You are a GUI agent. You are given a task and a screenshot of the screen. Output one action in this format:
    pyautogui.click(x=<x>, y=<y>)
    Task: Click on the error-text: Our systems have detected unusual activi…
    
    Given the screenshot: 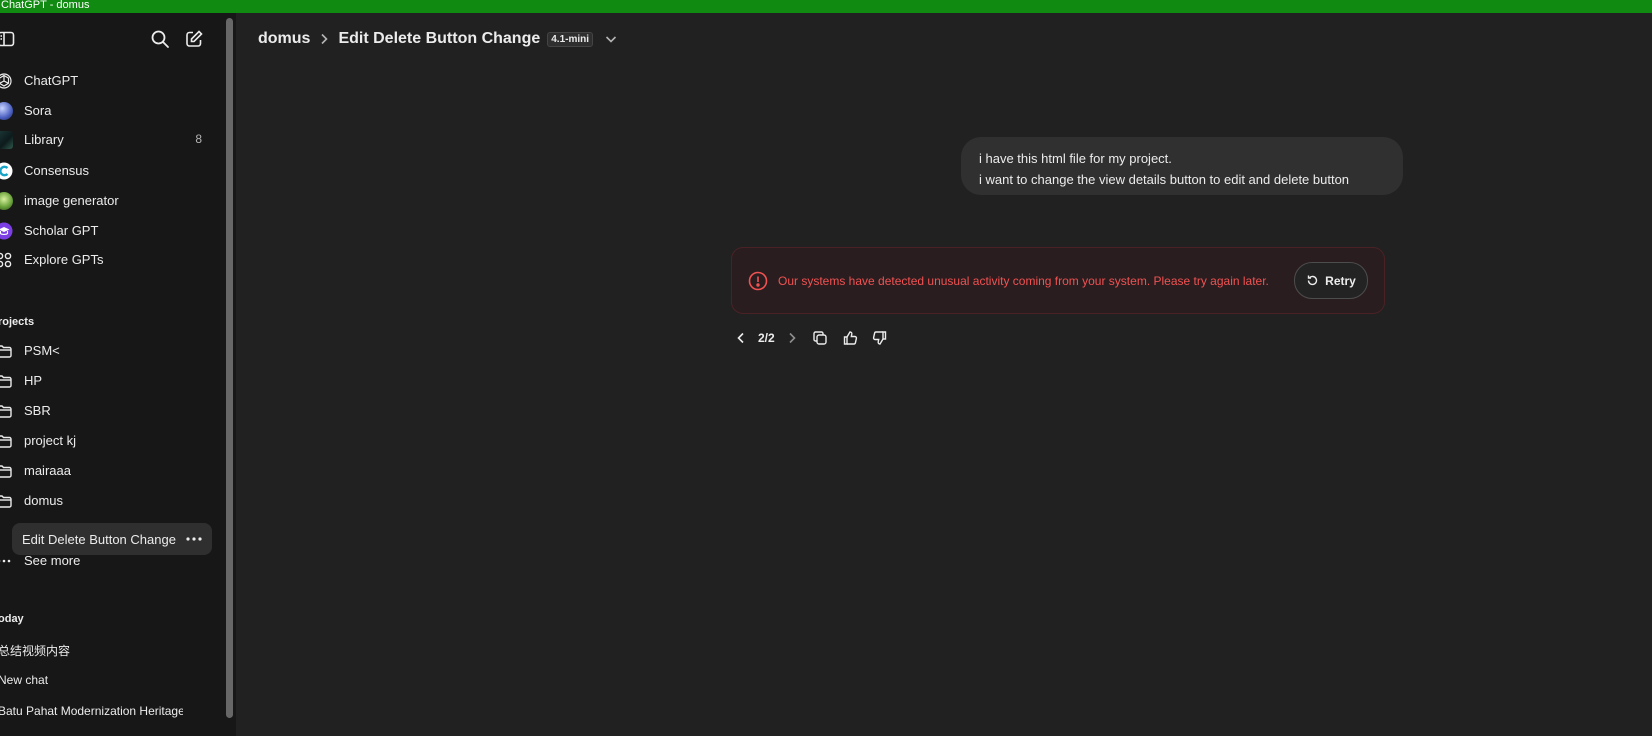 What is the action you would take?
    pyautogui.click(x=1023, y=281)
    